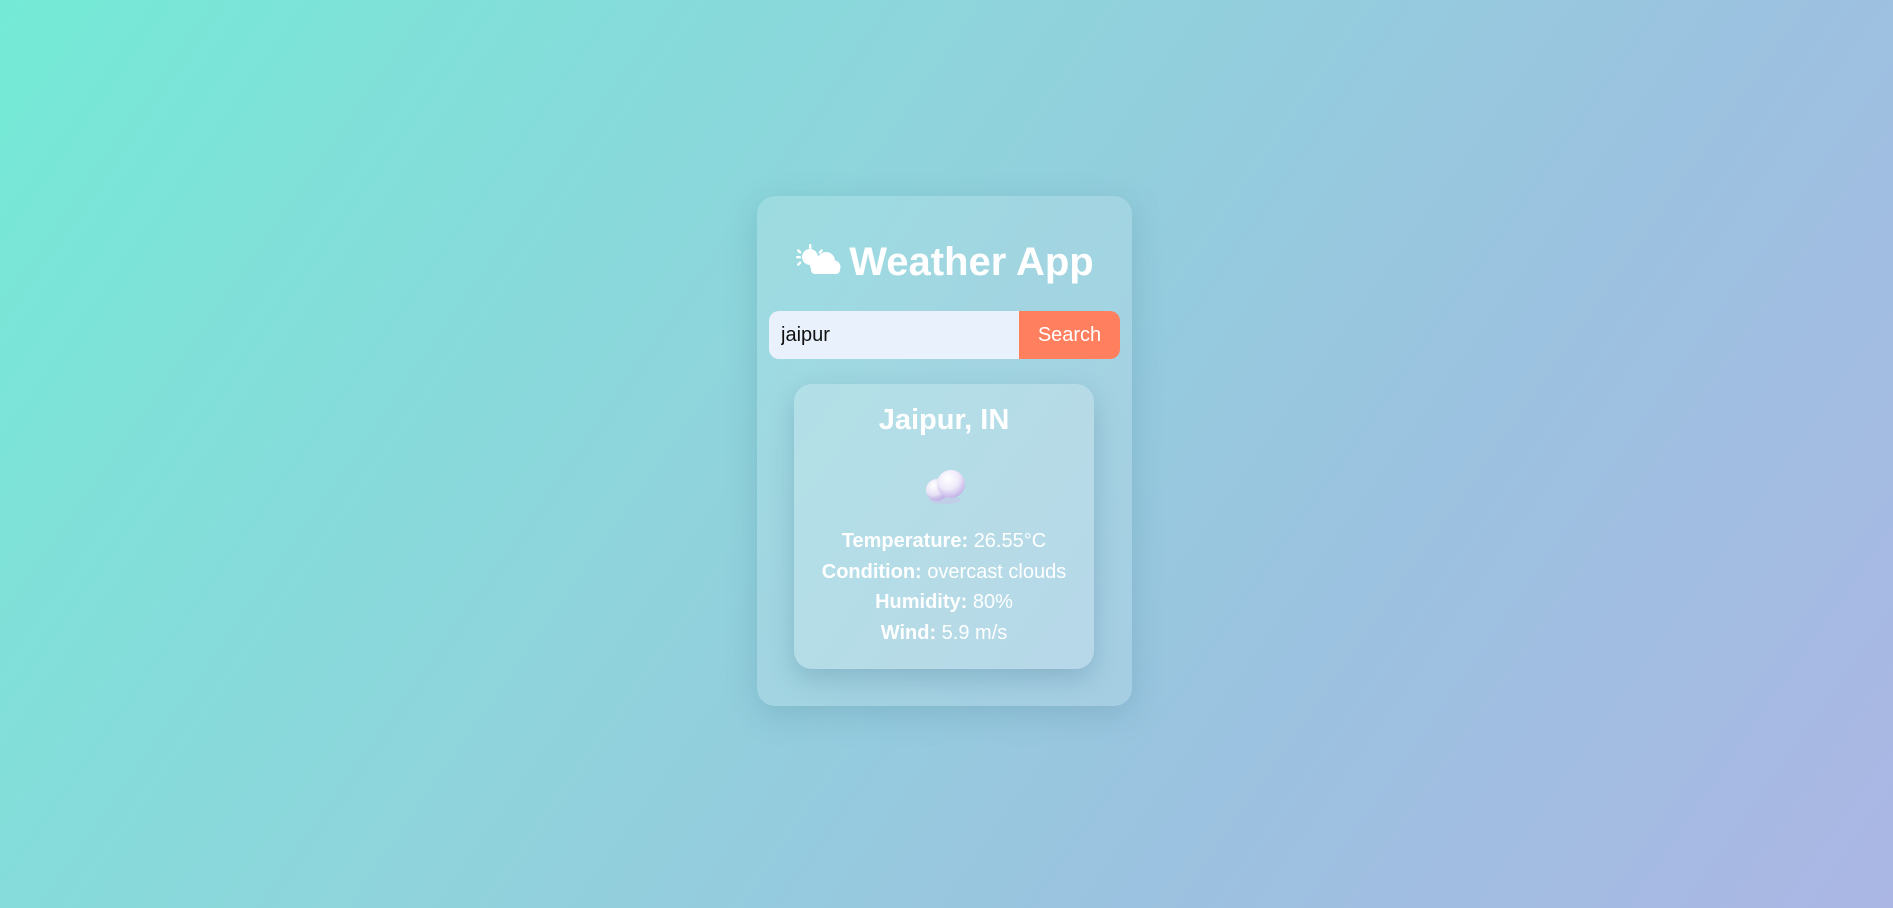 This screenshot has width=1893, height=908. What do you see at coordinates (997, 571) in the screenshot?
I see `condition-value: overcast clouds` at bounding box center [997, 571].